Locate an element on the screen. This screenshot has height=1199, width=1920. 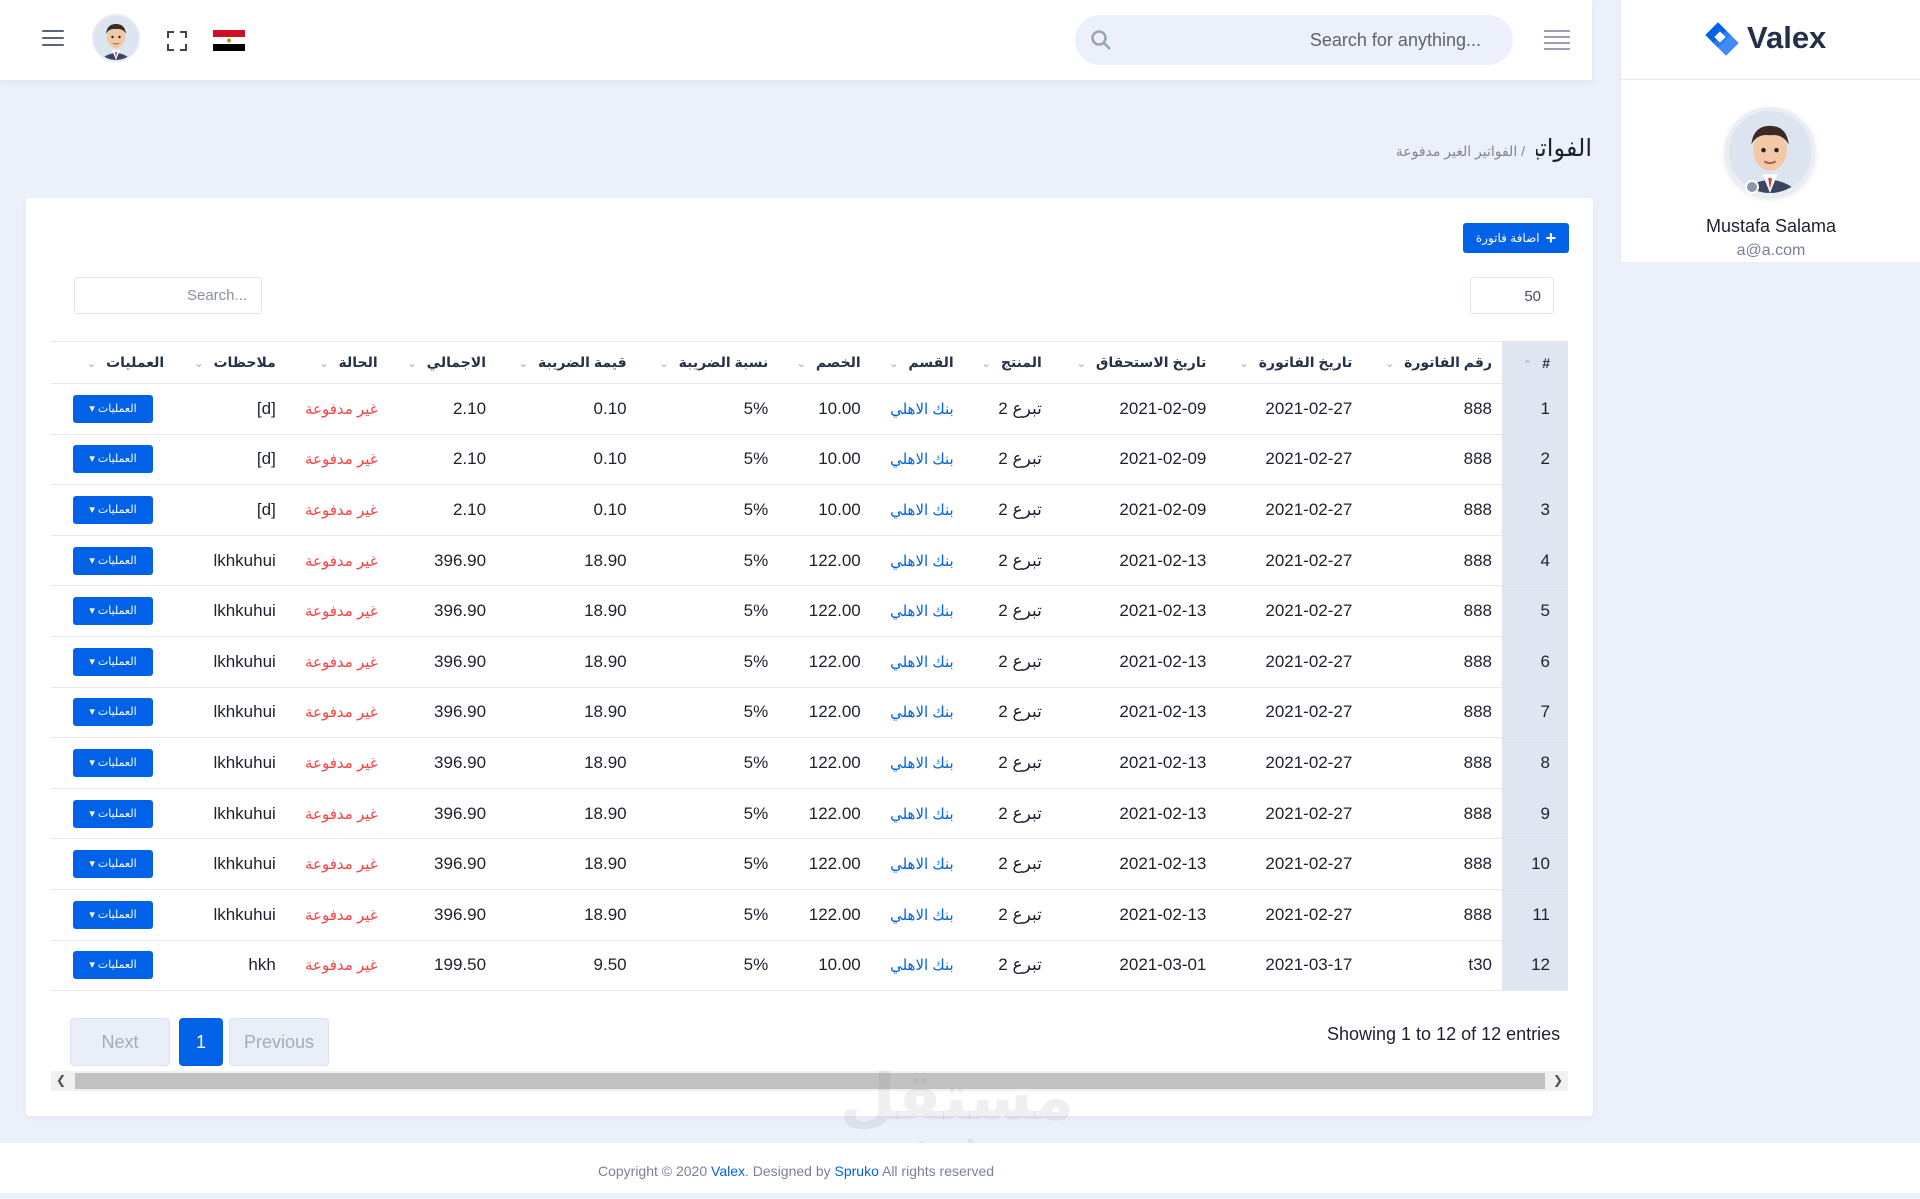
column-header: القسم ⌄ is located at coordinates (917, 362).